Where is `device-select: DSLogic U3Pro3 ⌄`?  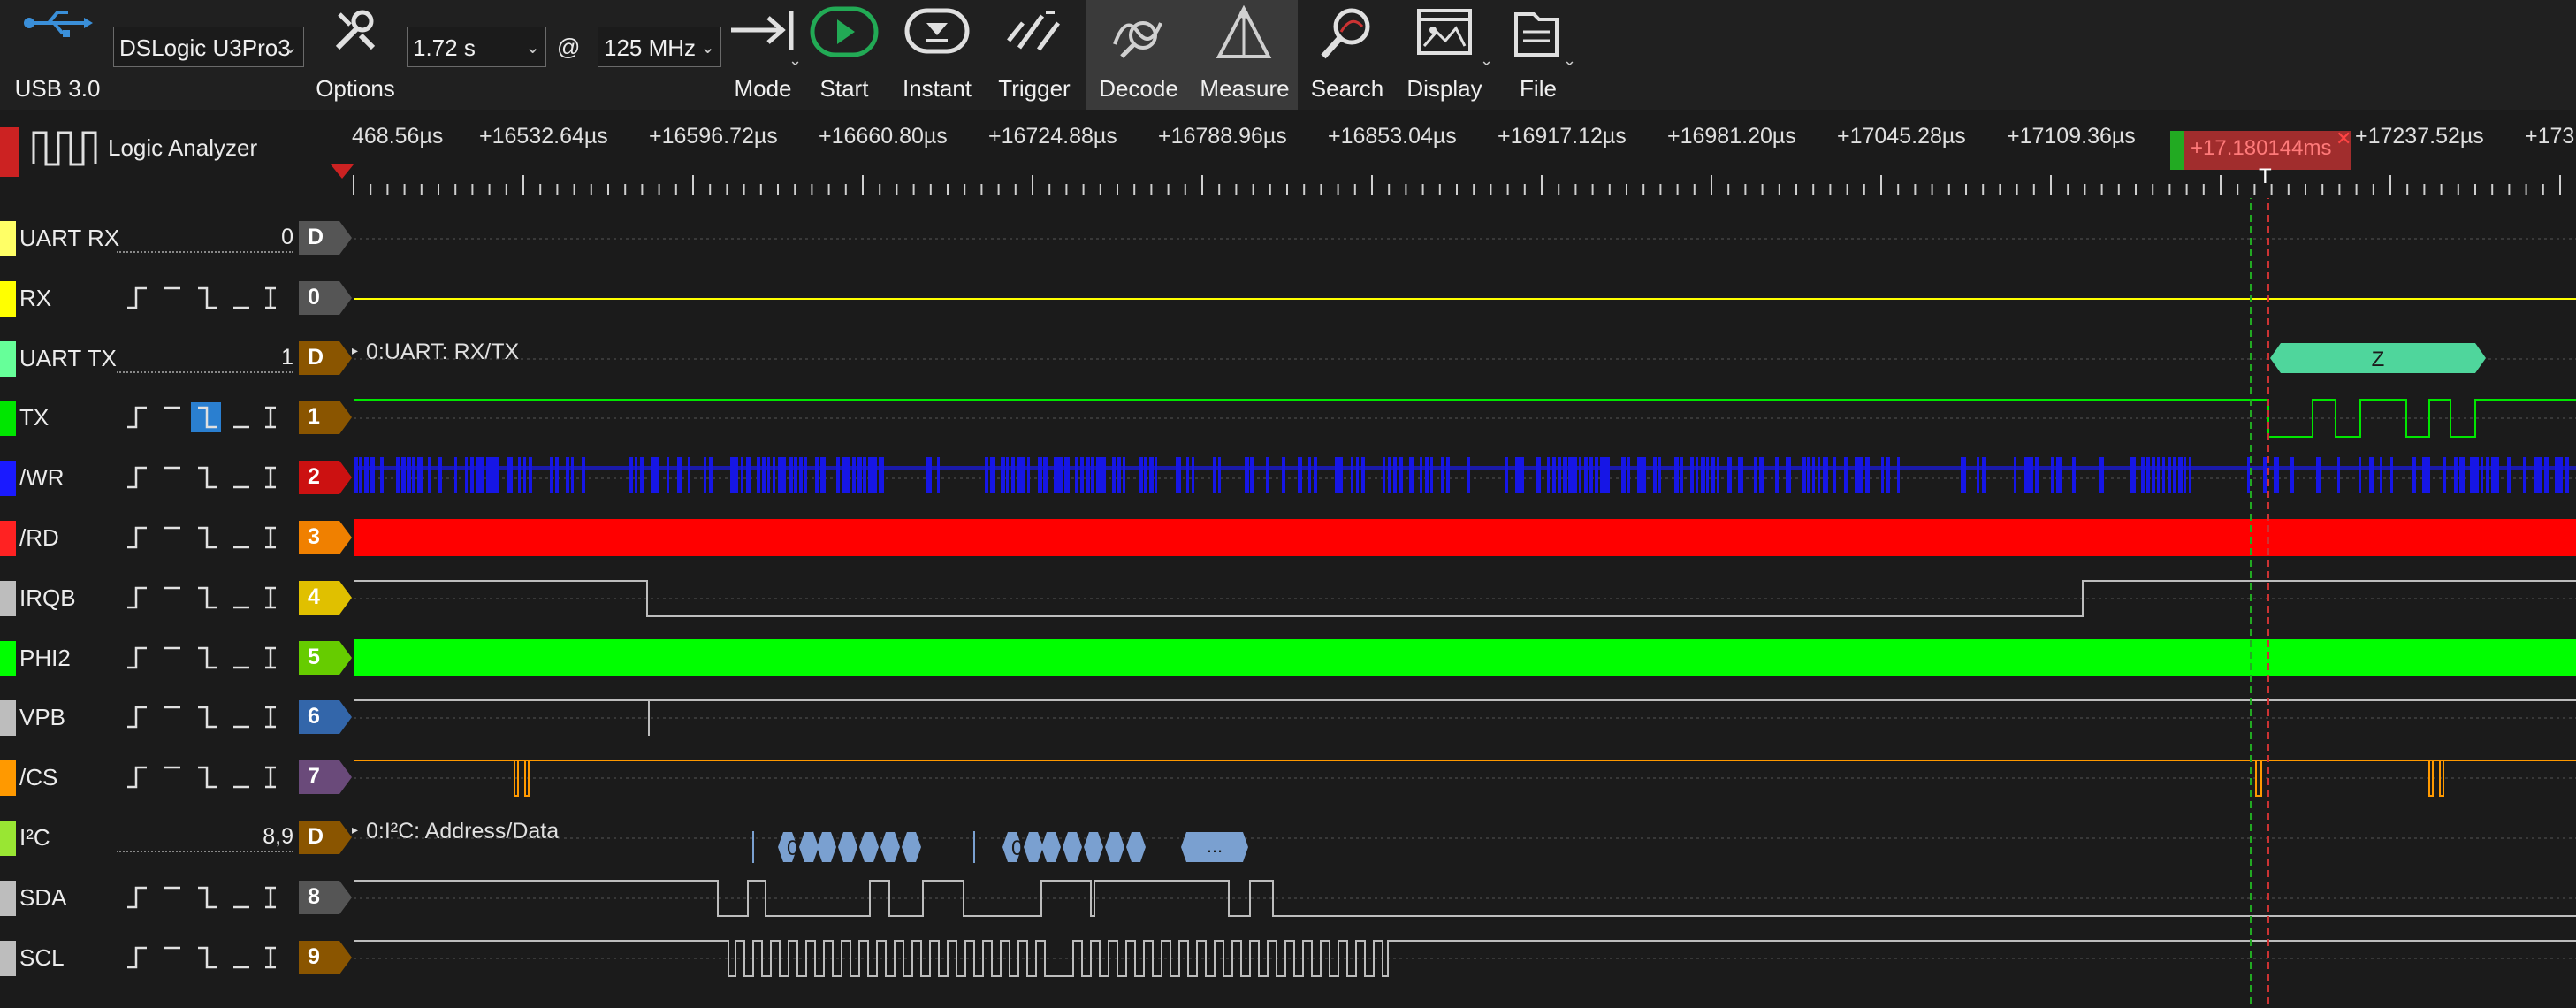 device-select: DSLogic U3Pro3 ⌄ is located at coordinates (208, 47).